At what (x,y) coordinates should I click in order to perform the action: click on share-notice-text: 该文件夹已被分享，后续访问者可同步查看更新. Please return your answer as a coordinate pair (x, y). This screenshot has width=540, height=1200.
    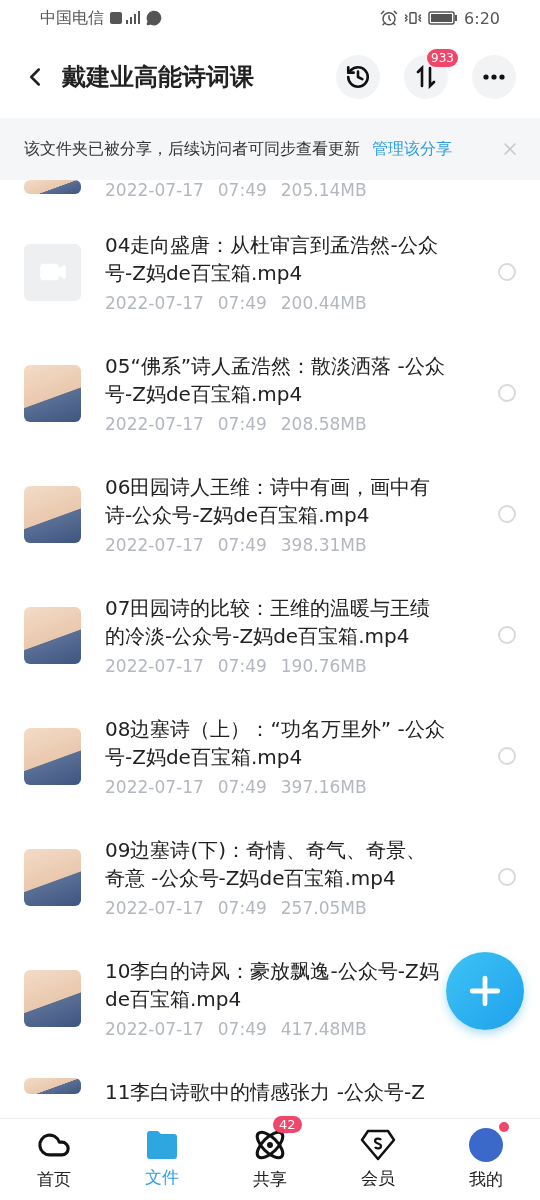
    Looking at the image, I should click on (192, 149).